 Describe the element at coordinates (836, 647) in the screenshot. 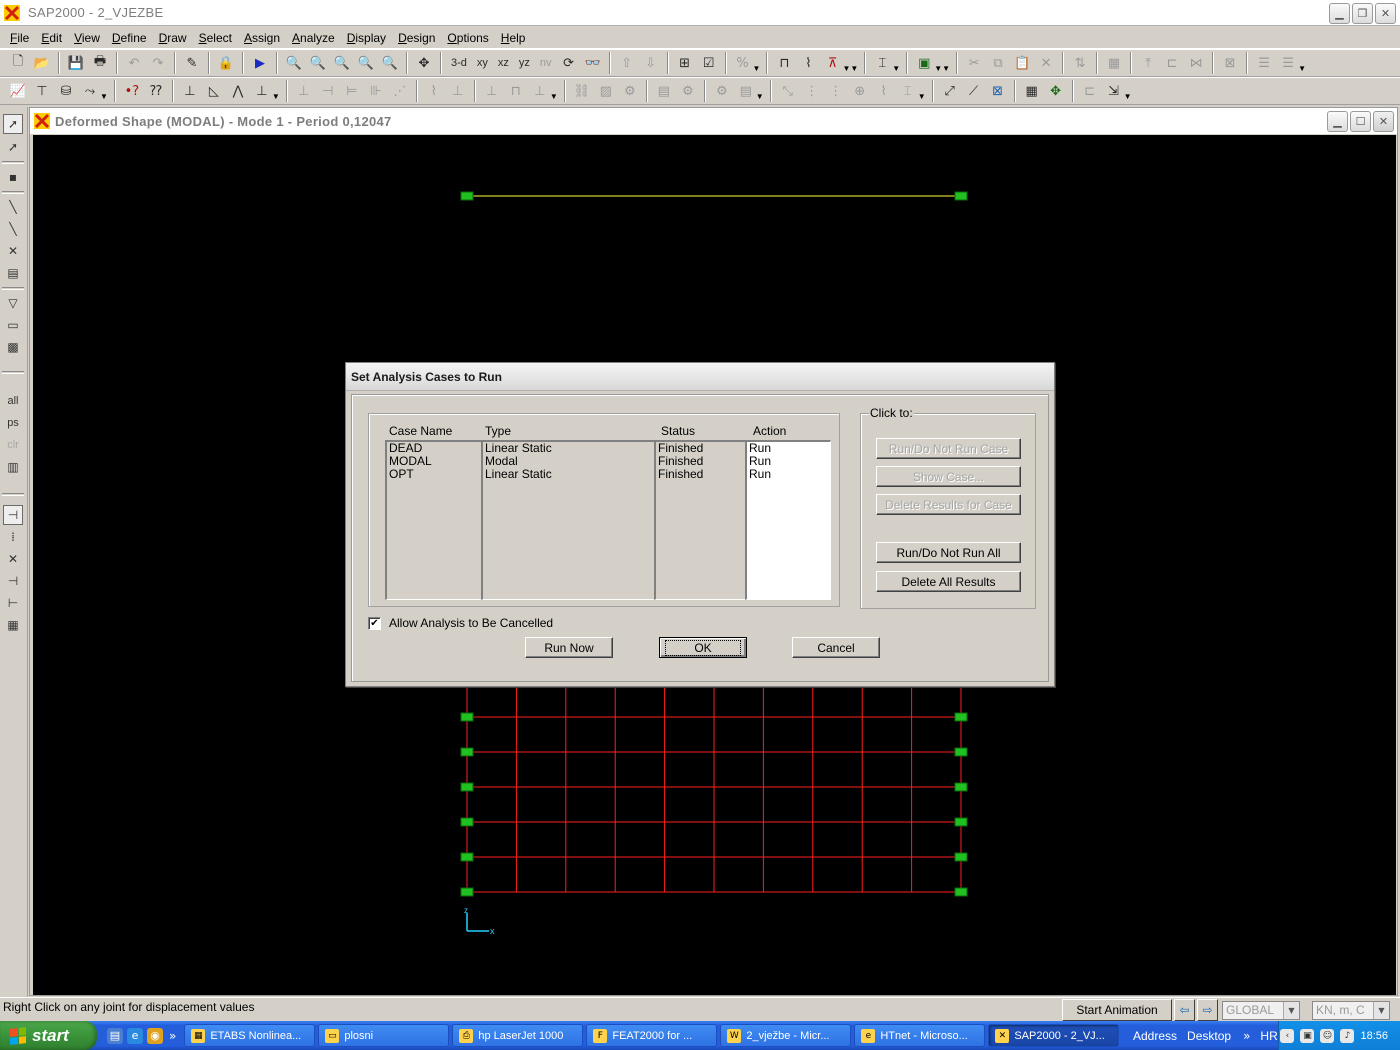

I see `cancel-button: Cancel` at that location.